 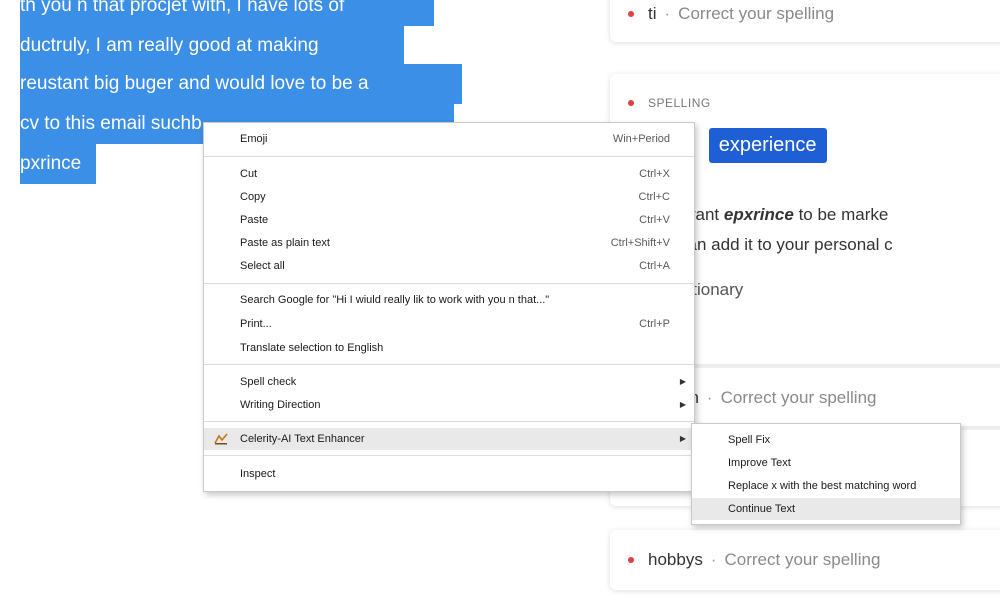 I want to click on suggestion-card-ti: ti · Correct your spelling, so click(x=805, y=21).